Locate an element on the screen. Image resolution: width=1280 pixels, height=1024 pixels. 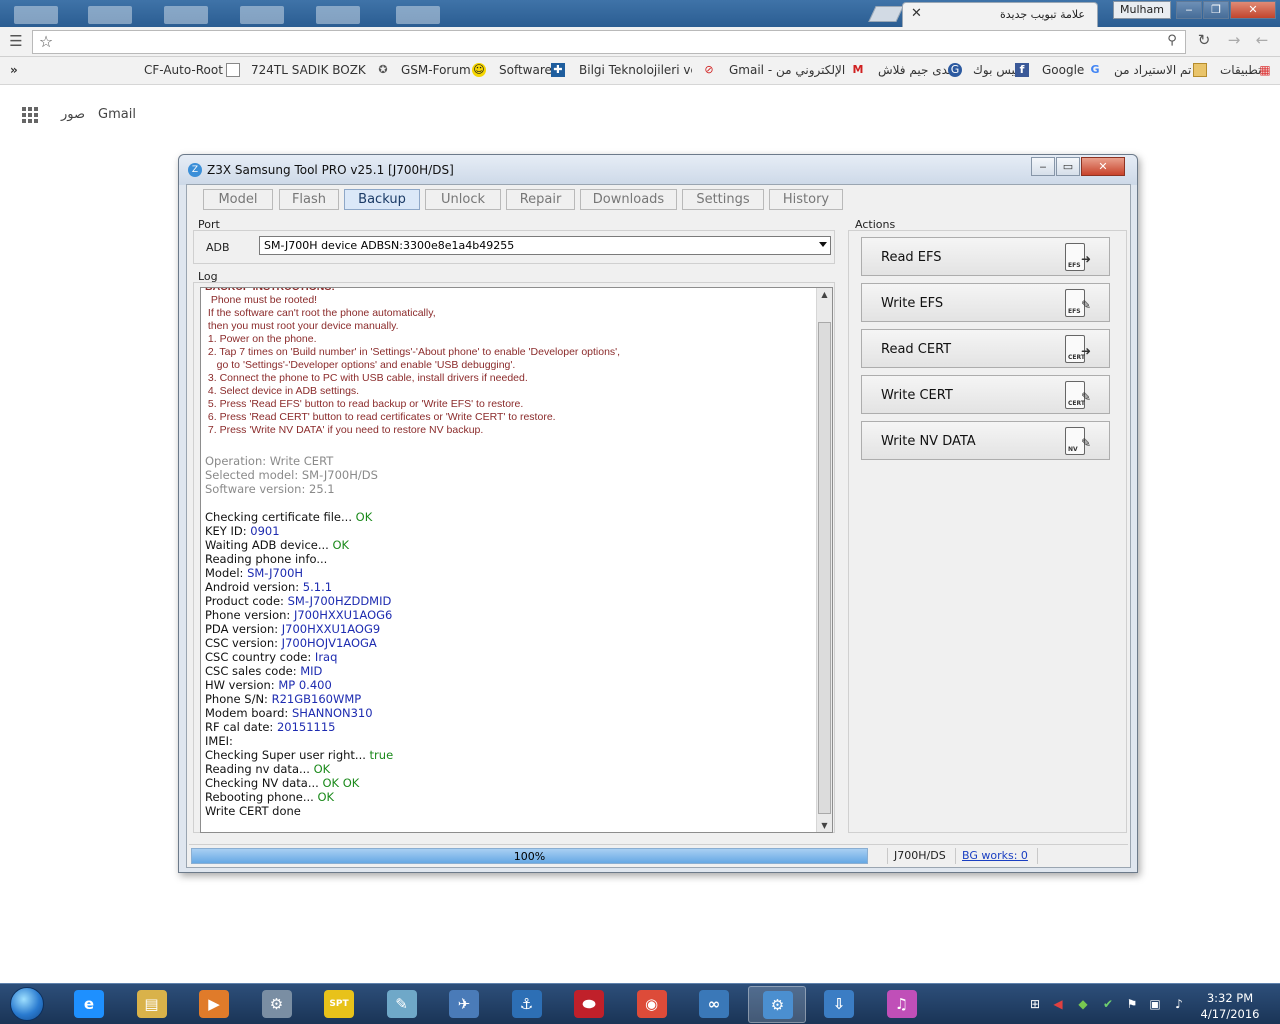
write-nv-data-button: Write NV DATA ✎ NV is located at coordinates (985, 440).